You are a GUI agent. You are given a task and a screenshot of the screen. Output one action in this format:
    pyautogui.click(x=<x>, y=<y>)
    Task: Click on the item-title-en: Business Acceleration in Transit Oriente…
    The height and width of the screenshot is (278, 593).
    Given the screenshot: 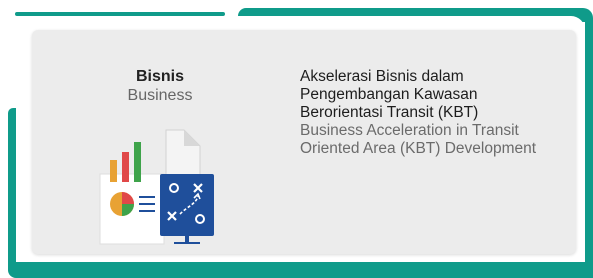 What is the action you would take?
    pyautogui.click(x=435, y=140)
    